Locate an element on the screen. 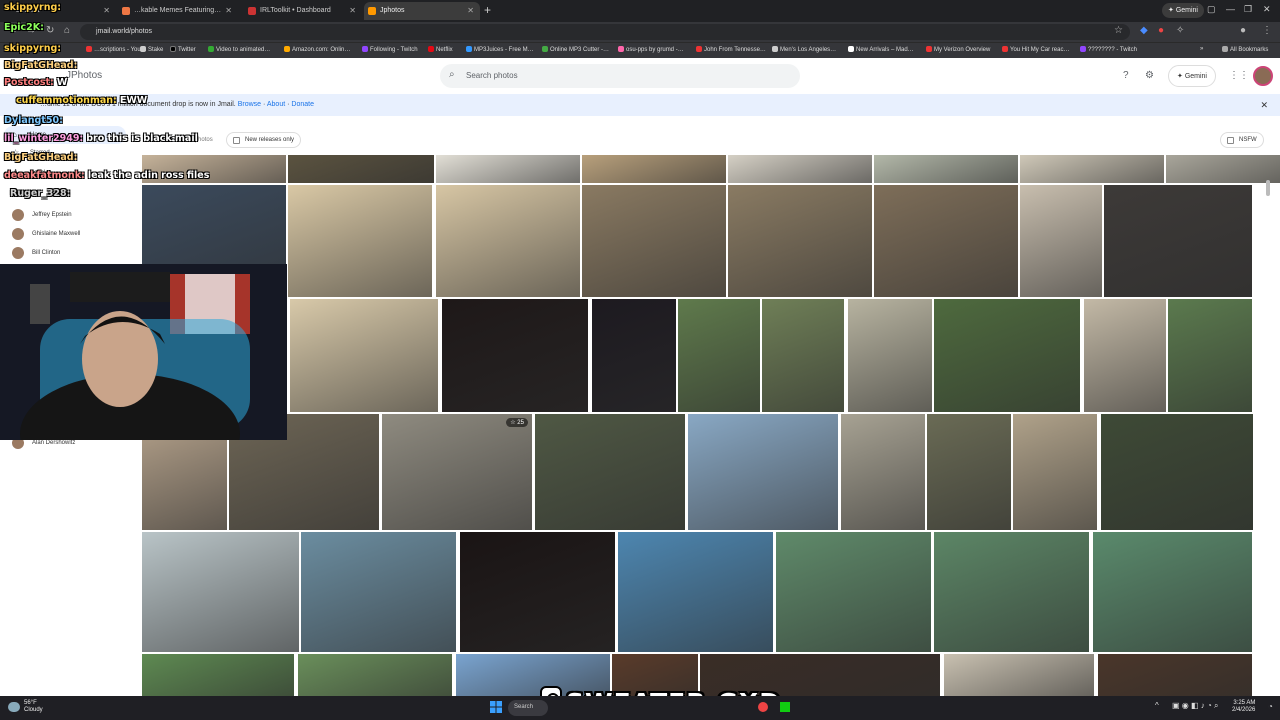  extensions-puzzle-icon: ✧ is located at coordinates (1180, 30).